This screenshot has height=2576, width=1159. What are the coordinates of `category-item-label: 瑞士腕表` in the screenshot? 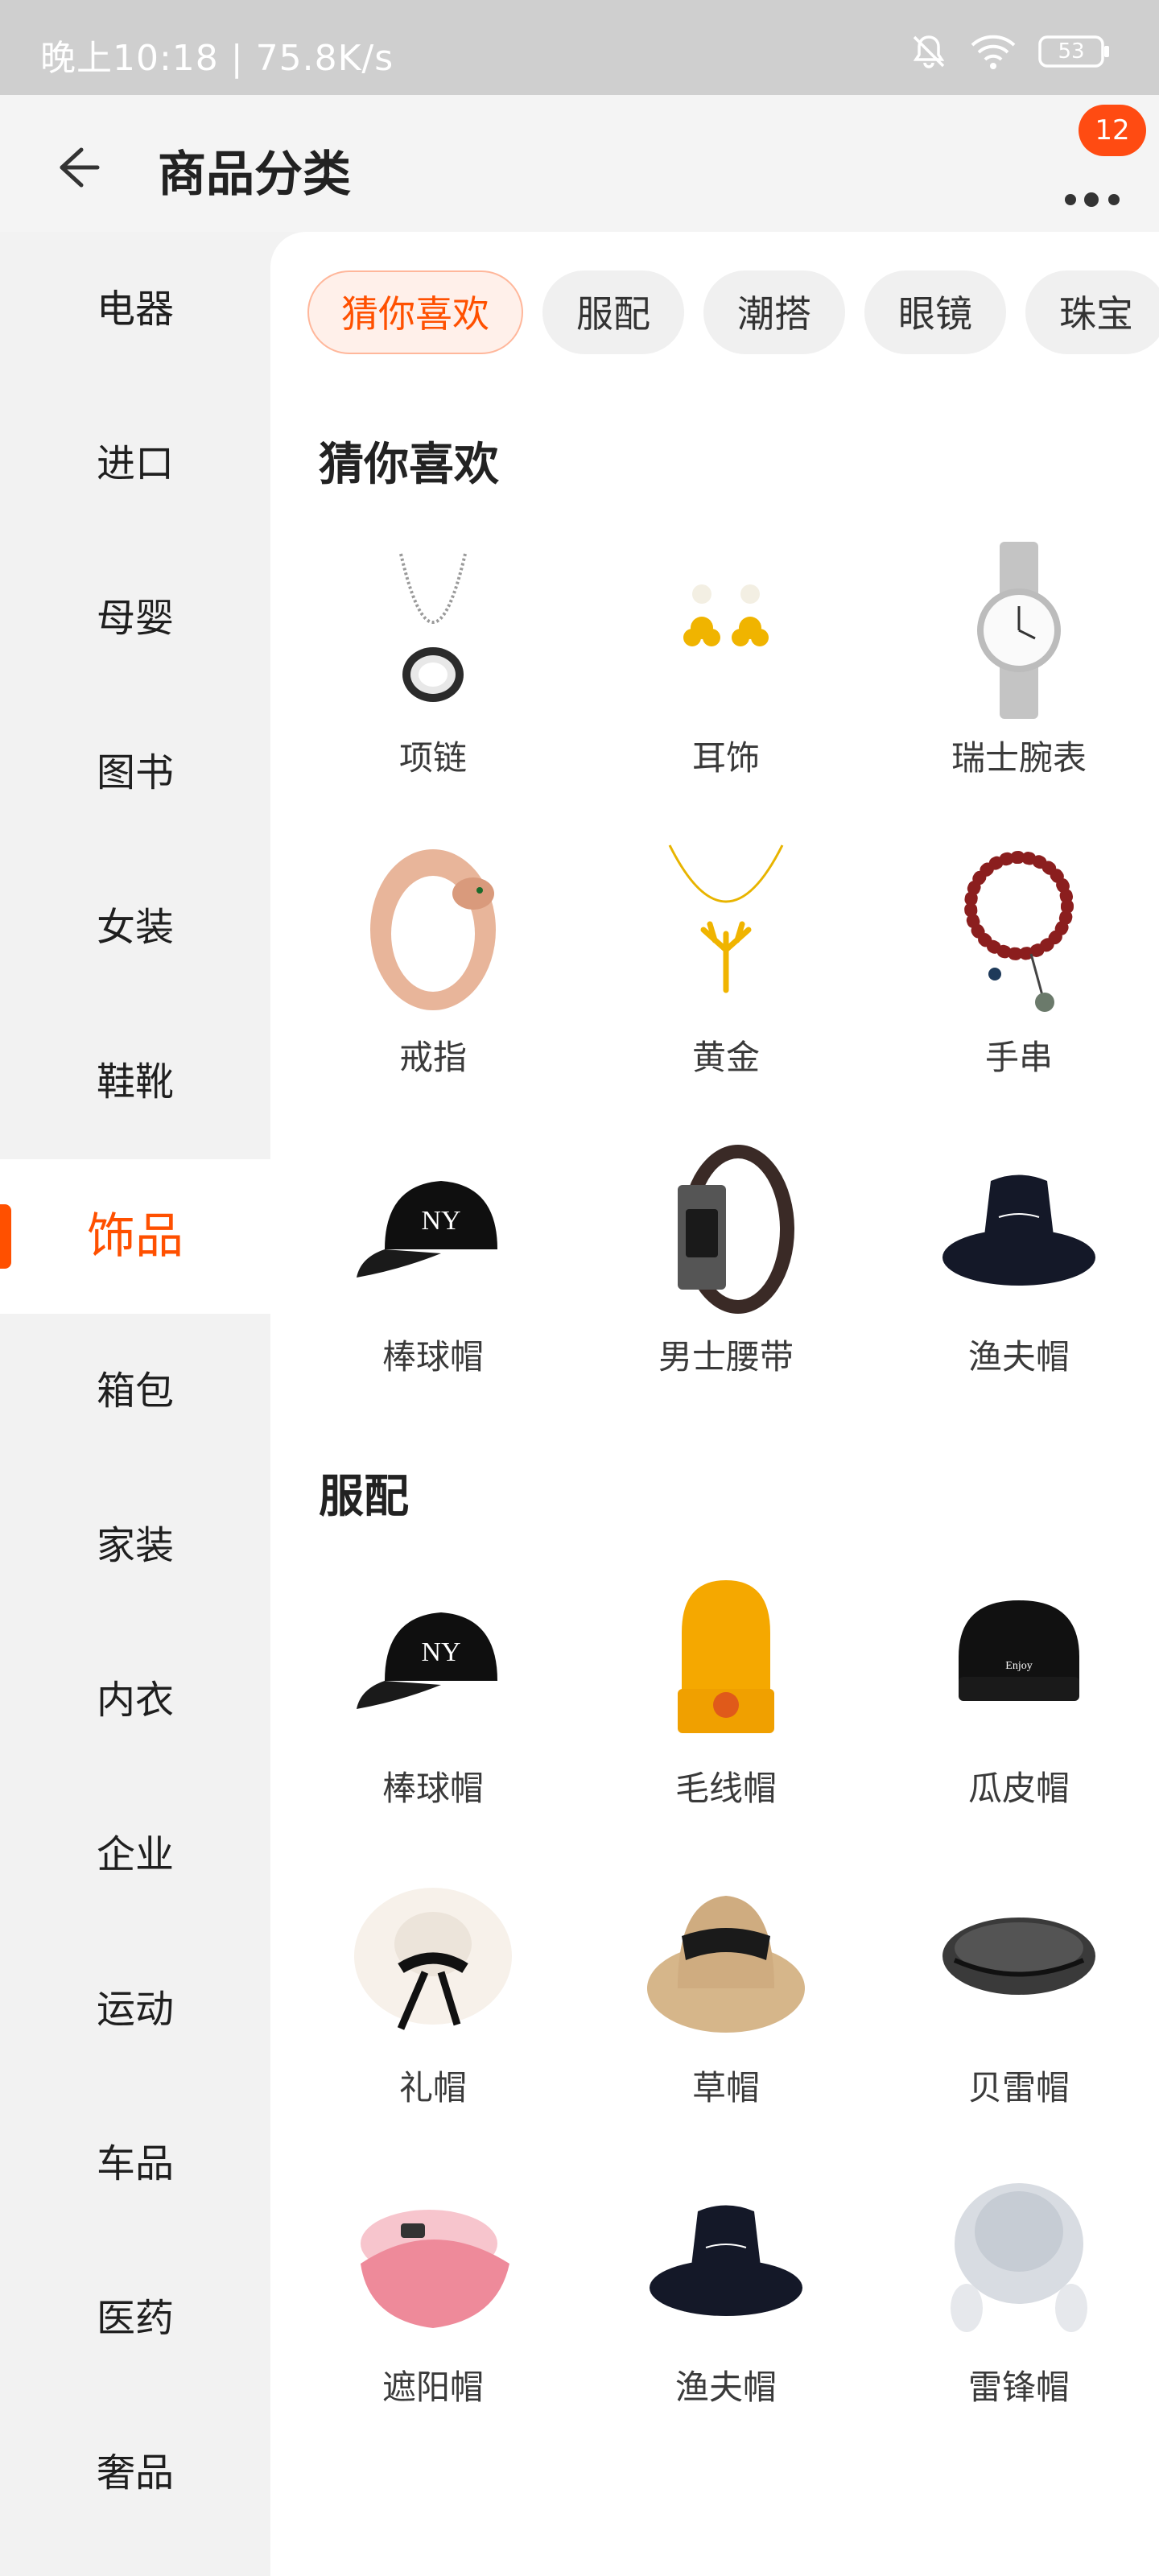 It's located at (1019, 758).